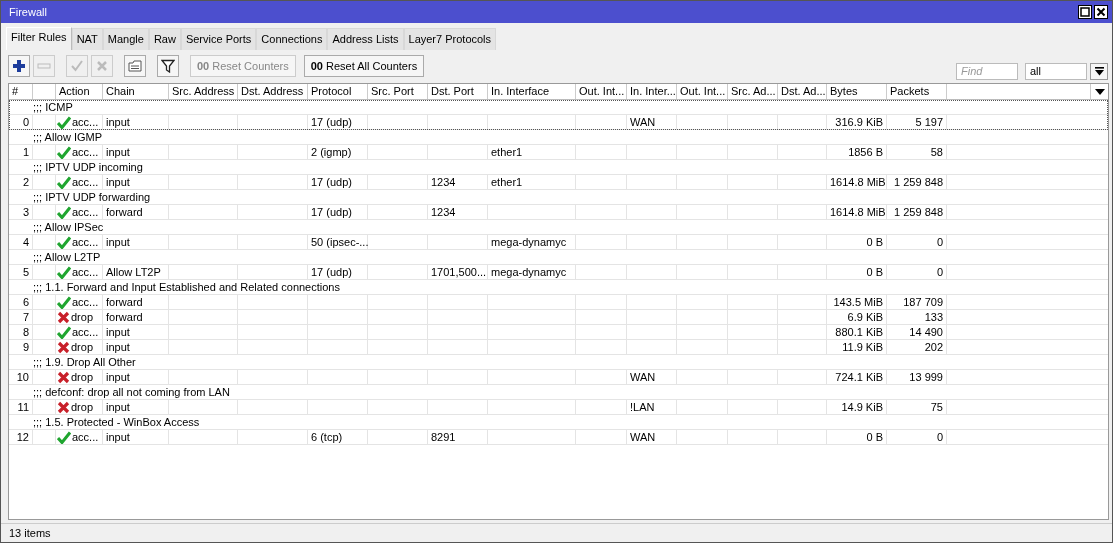 The height and width of the screenshot is (543, 1113). I want to click on rule-entry: ;;; IPTV UDP forwarding 3 acc... forward 17 (udp) 1234 1614.8 MiB 1 259 848, so click(558, 205).